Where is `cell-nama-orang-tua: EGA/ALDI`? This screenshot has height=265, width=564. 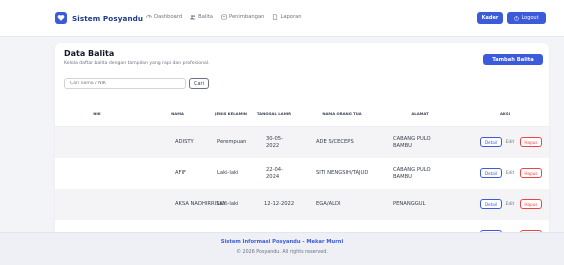
cell-nama-orang-tua: EGA/ALDI is located at coordinates (328, 204).